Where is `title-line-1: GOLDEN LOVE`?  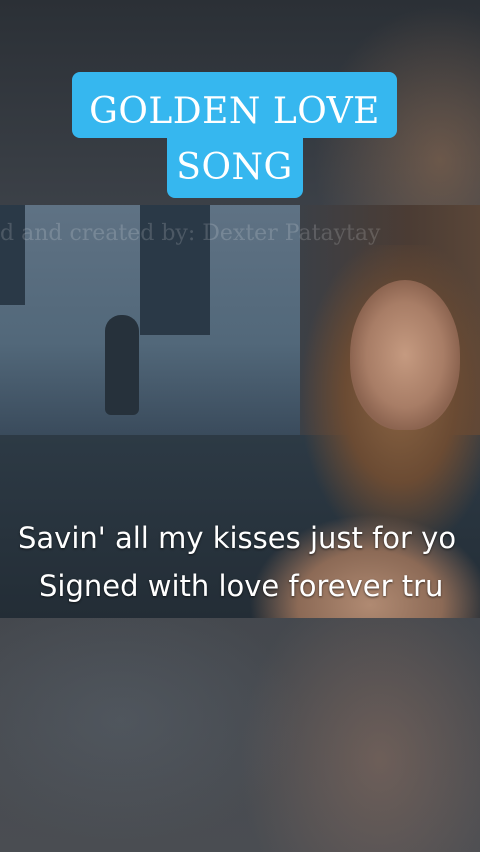 title-line-1: GOLDEN LOVE is located at coordinates (234, 111).